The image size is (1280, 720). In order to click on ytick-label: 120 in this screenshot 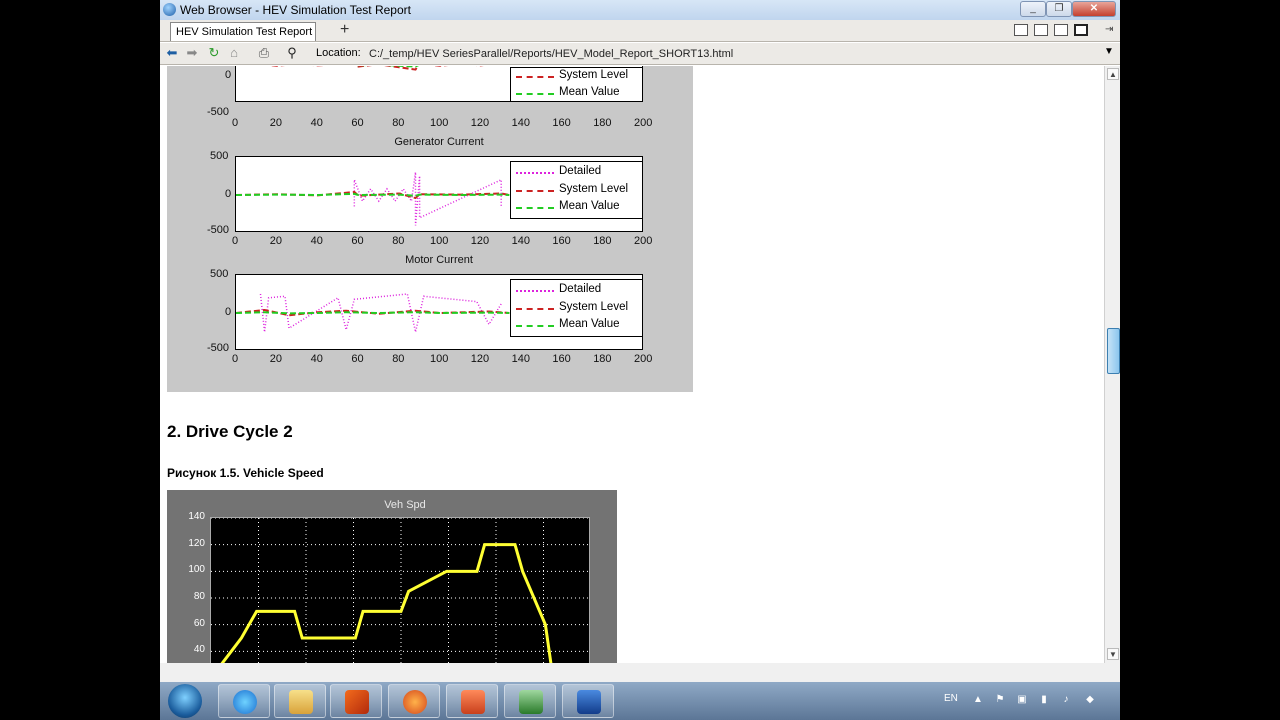, I will do `click(196, 543)`.